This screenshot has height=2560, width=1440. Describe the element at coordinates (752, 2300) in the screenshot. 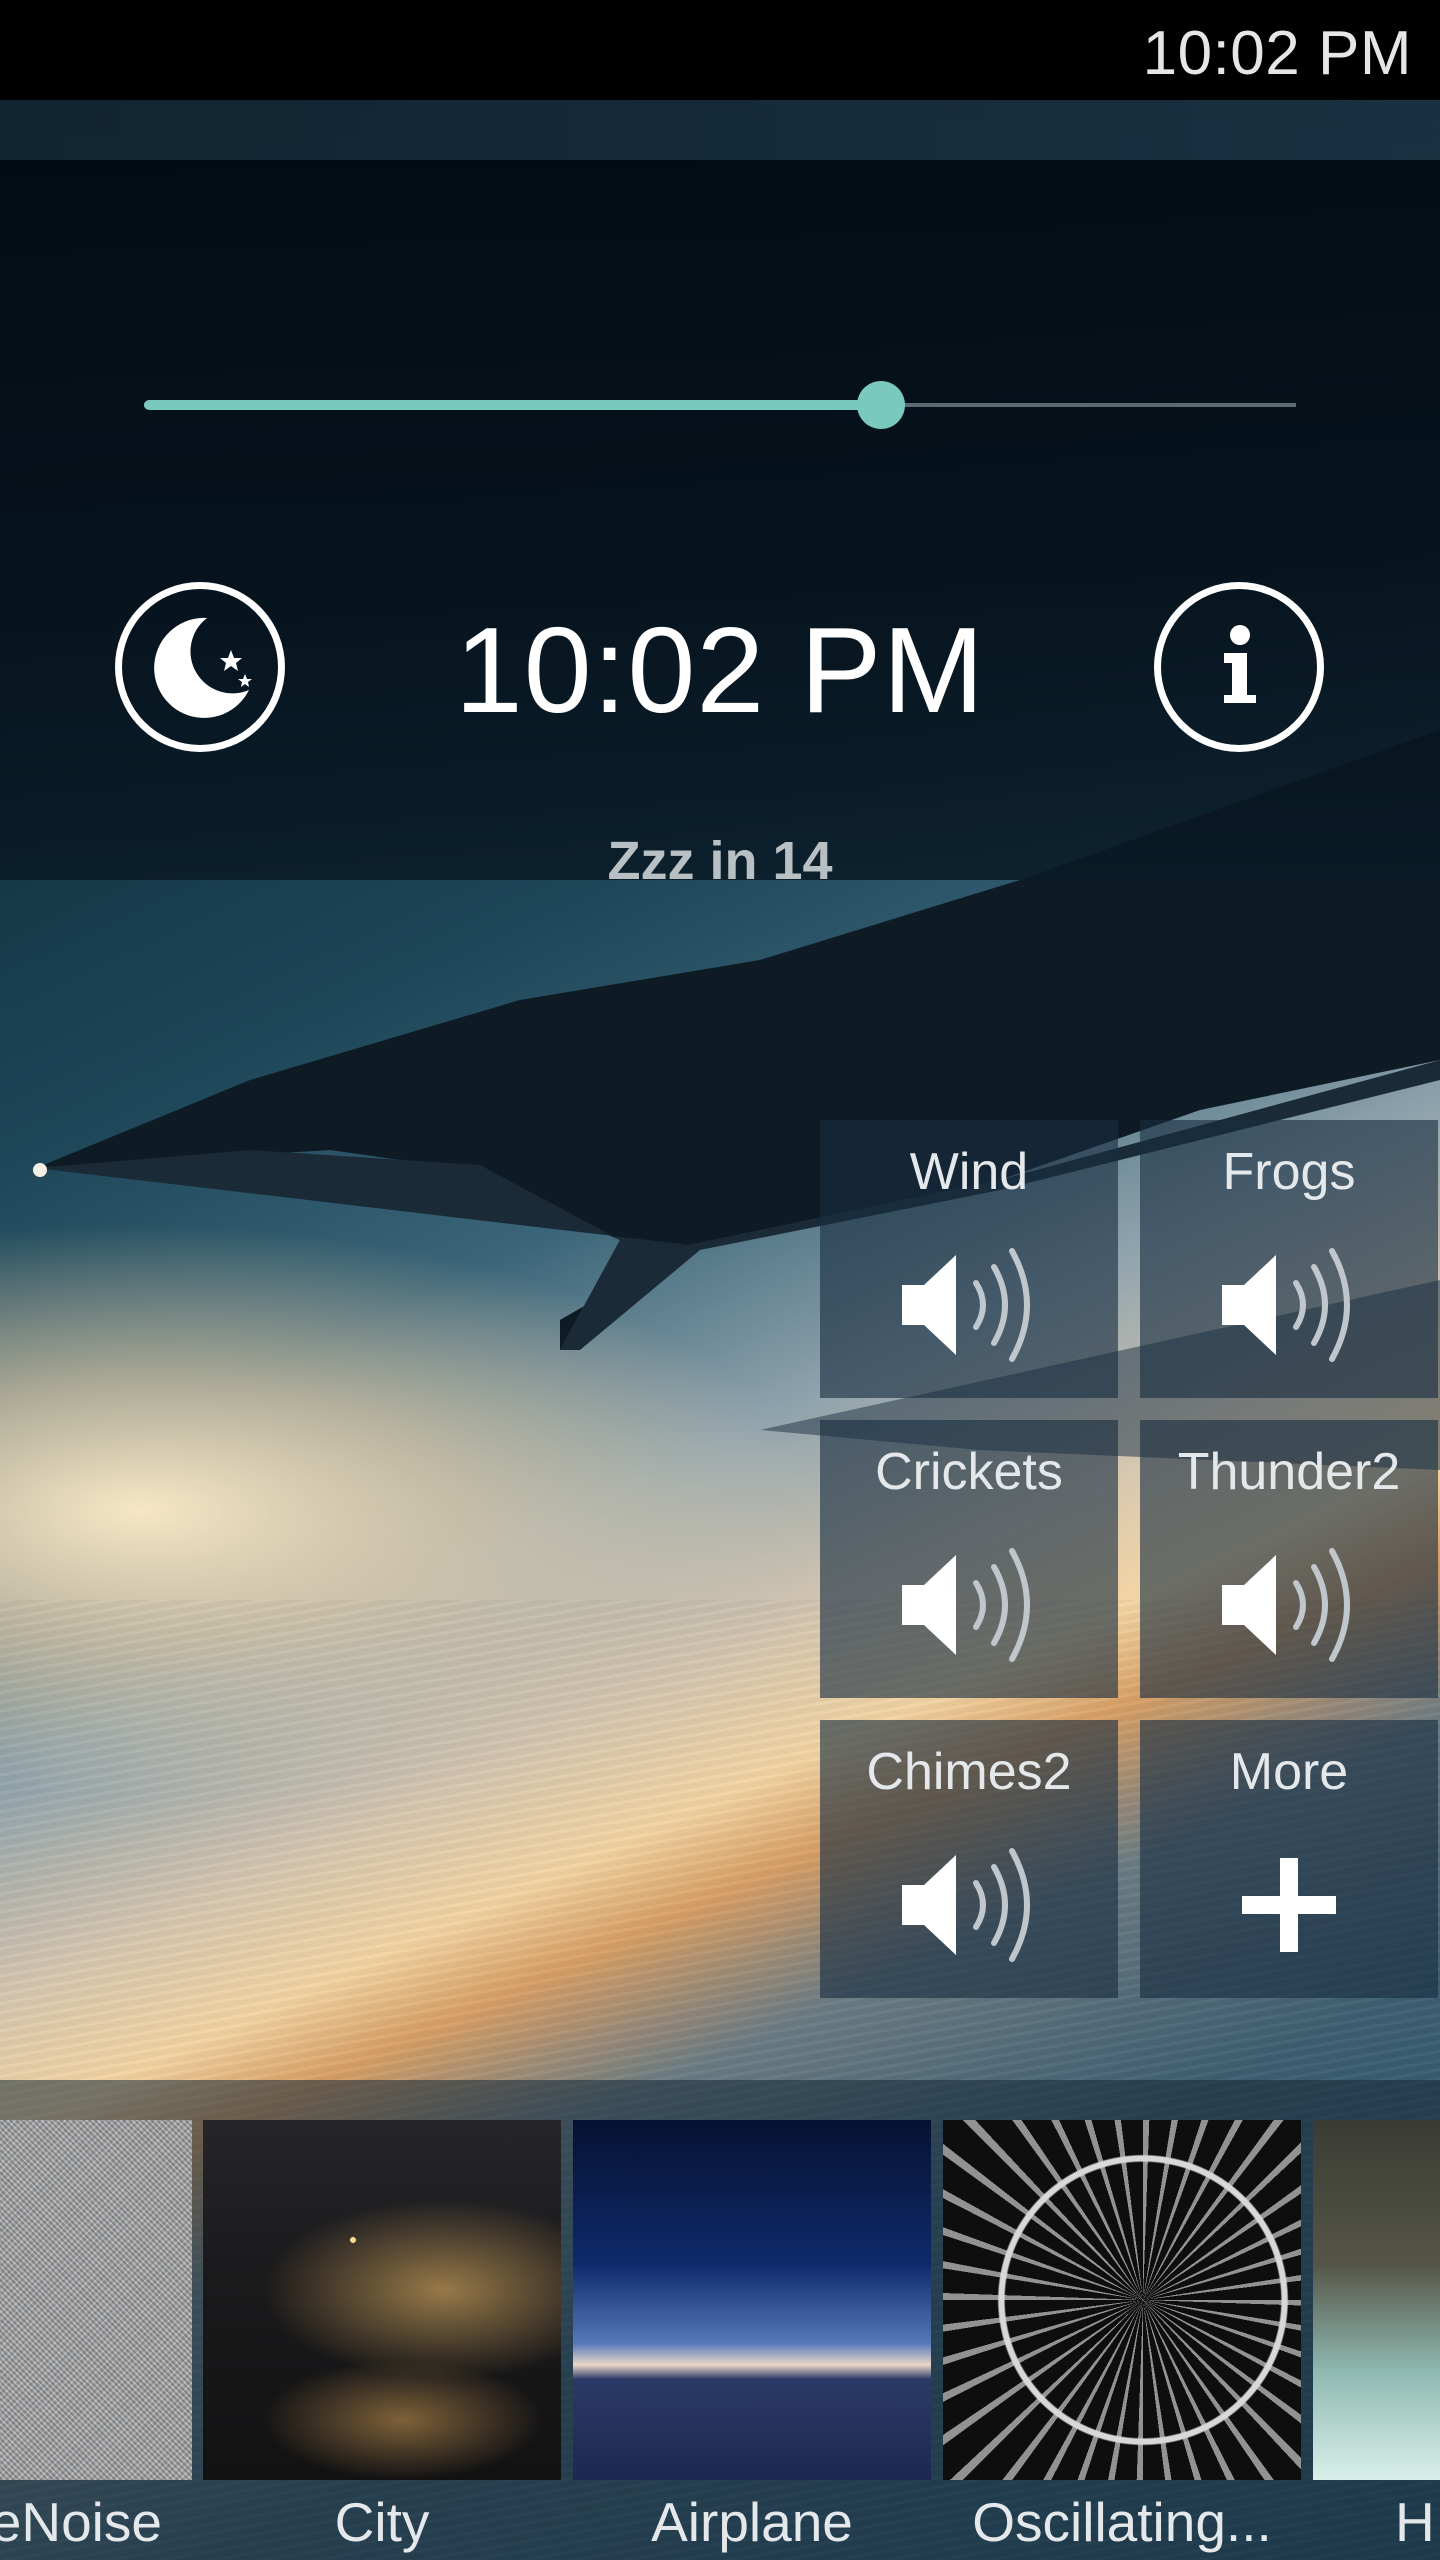

I see `airplane-thumbnail` at that location.